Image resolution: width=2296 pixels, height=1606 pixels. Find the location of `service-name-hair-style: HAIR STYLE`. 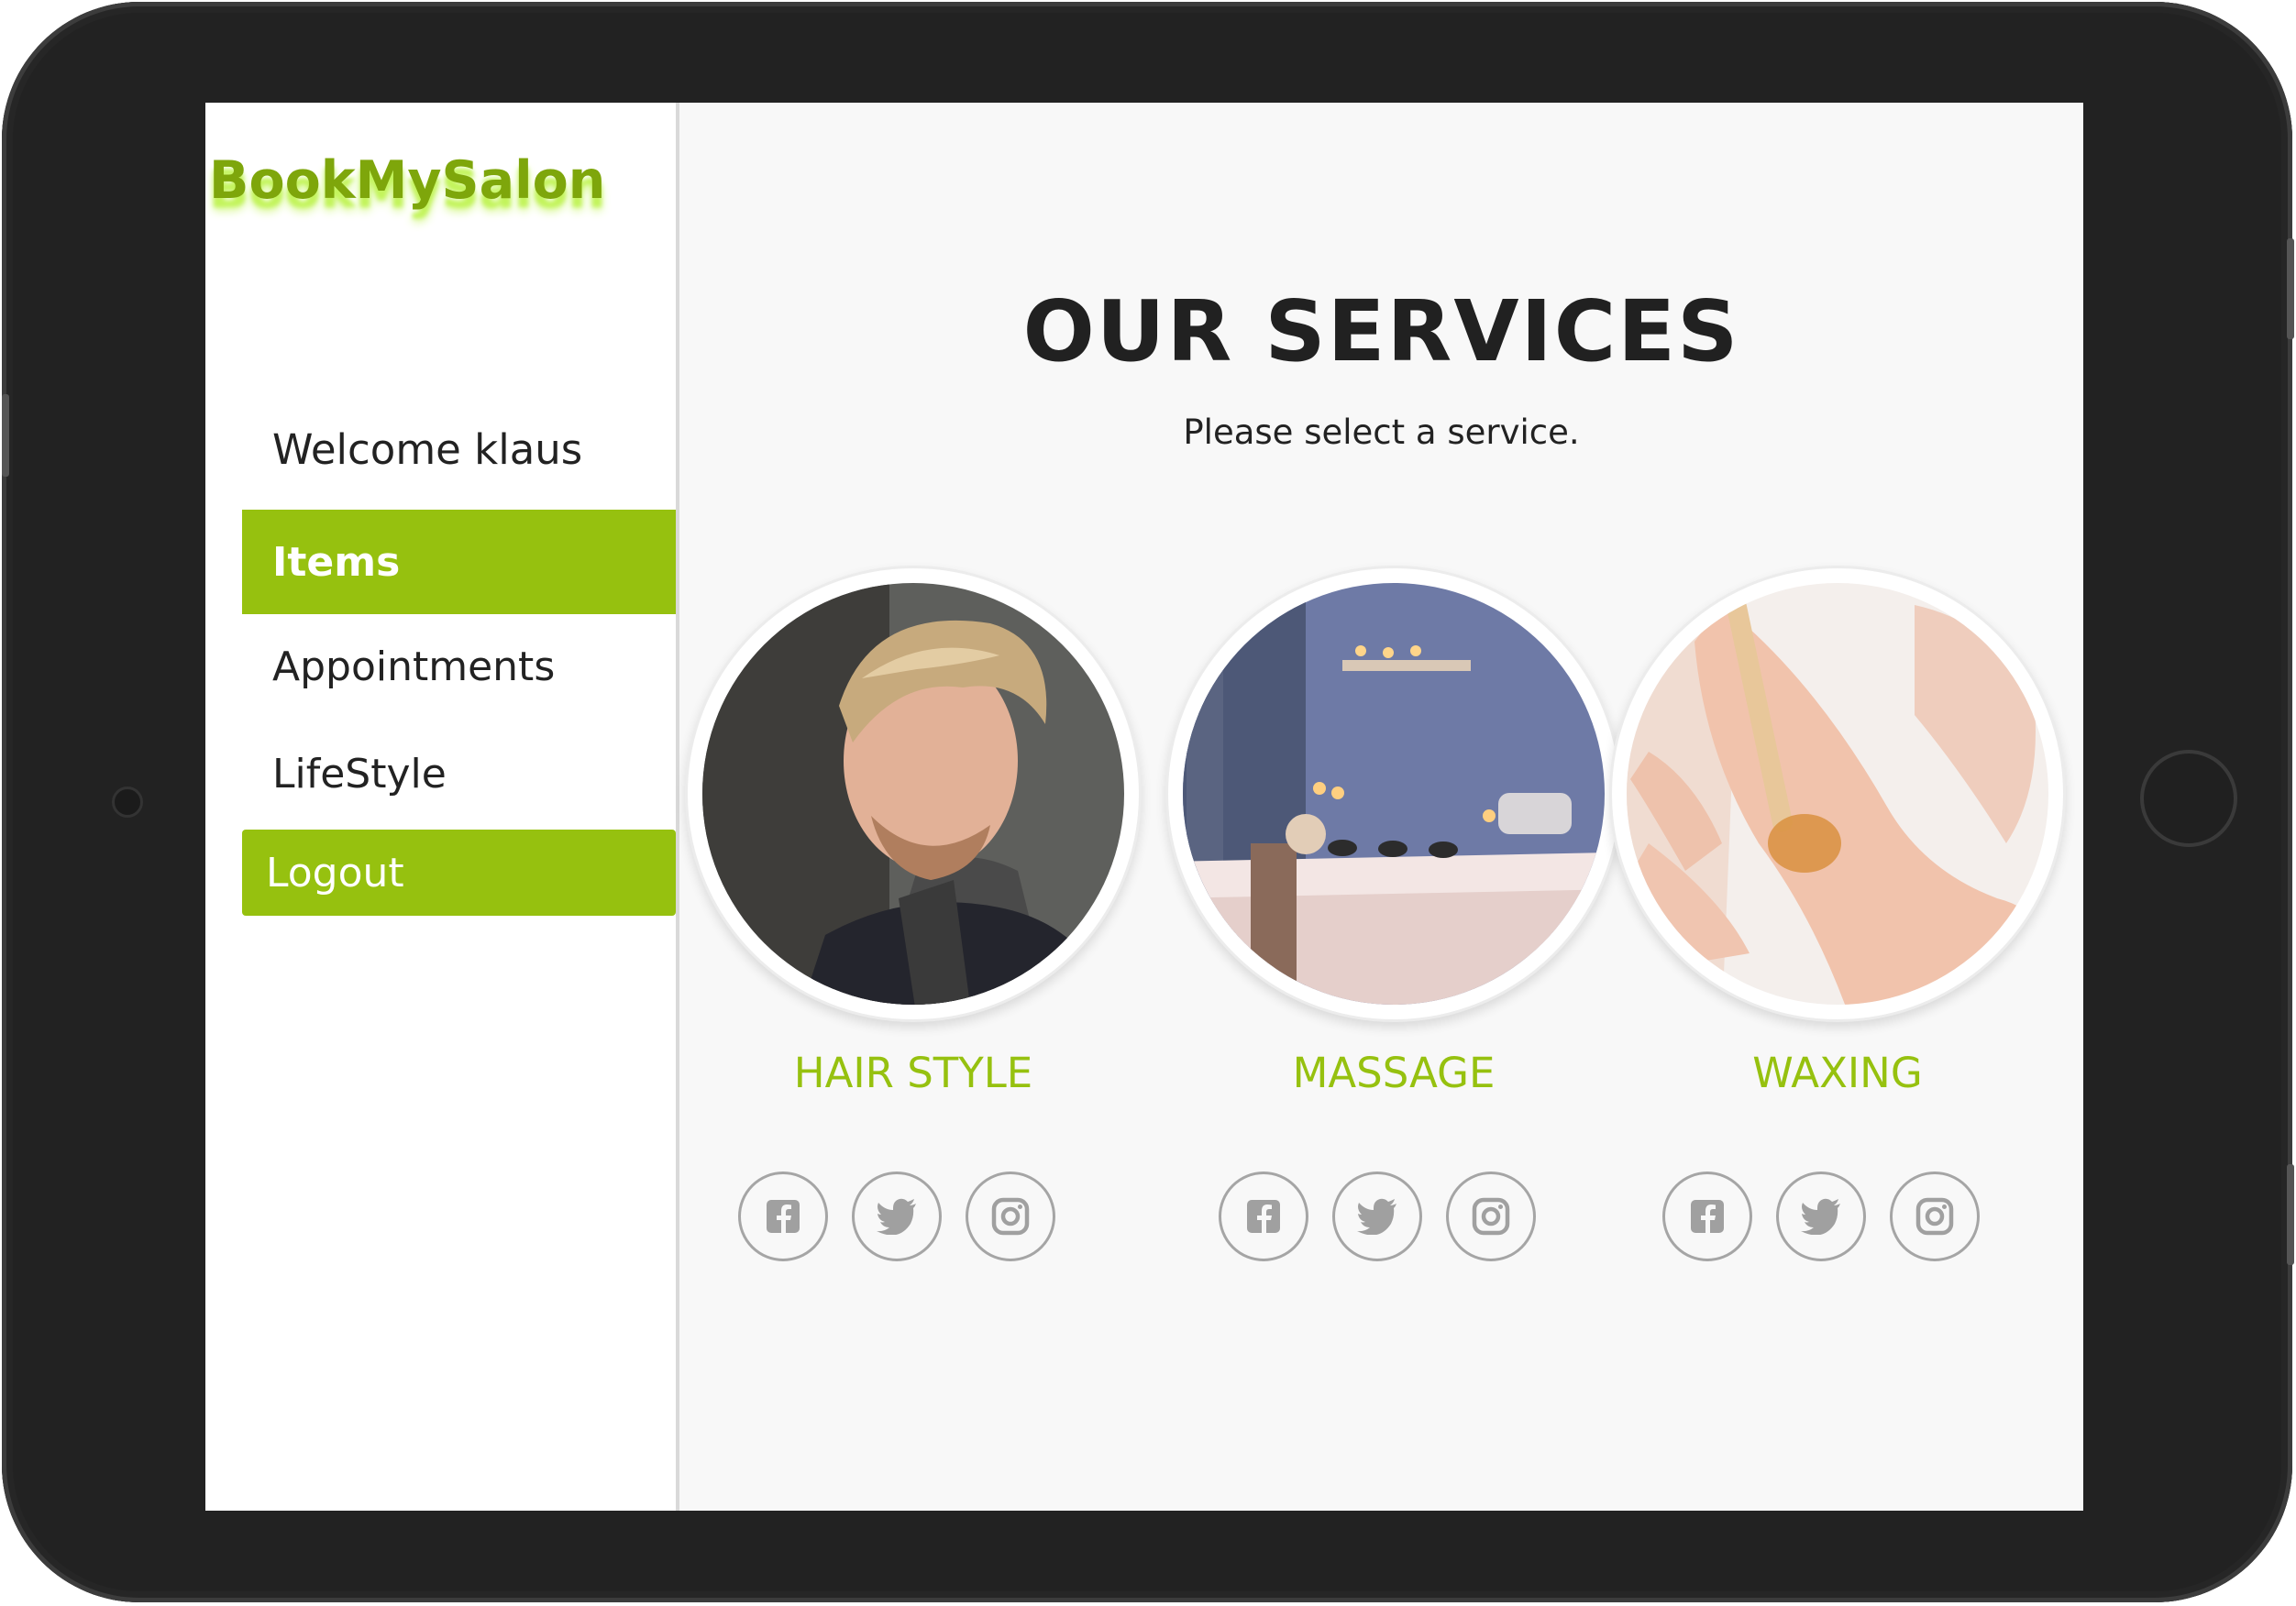

service-name-hair-style: HAIR STYLE is located at coordinates (913, 1073).